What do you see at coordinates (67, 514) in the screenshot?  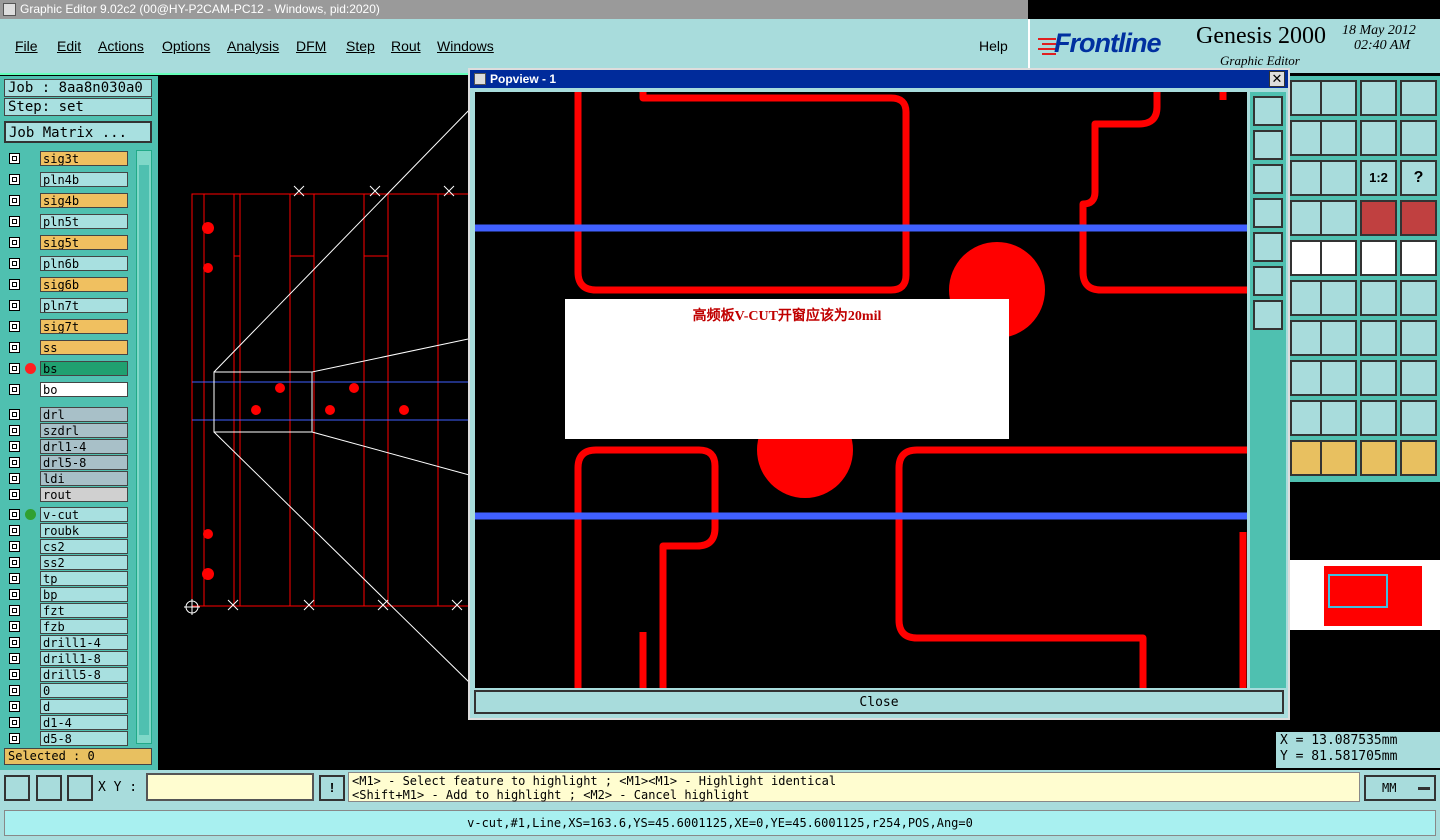 I see `layer-row: v-cut` at bounding box center [67, 514].